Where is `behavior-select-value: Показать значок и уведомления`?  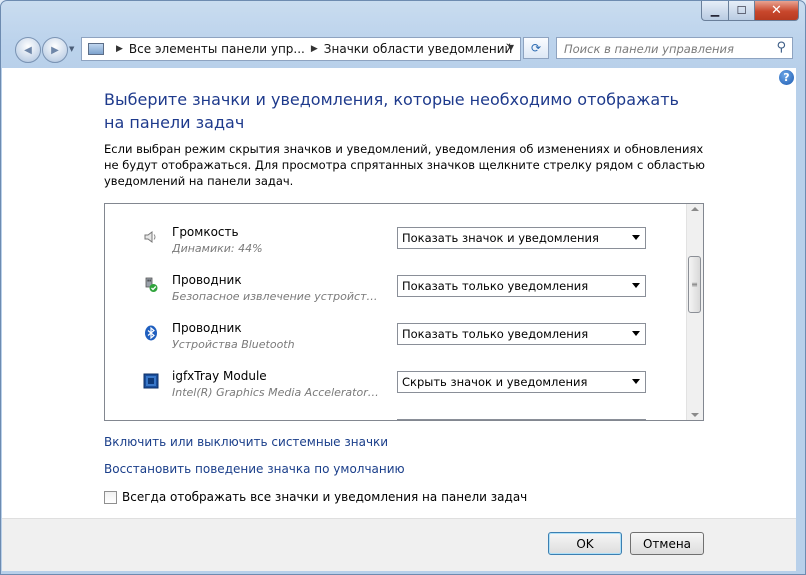
behavior-select-value: Показать значок и уведомления is located at coordinates (500, 238).